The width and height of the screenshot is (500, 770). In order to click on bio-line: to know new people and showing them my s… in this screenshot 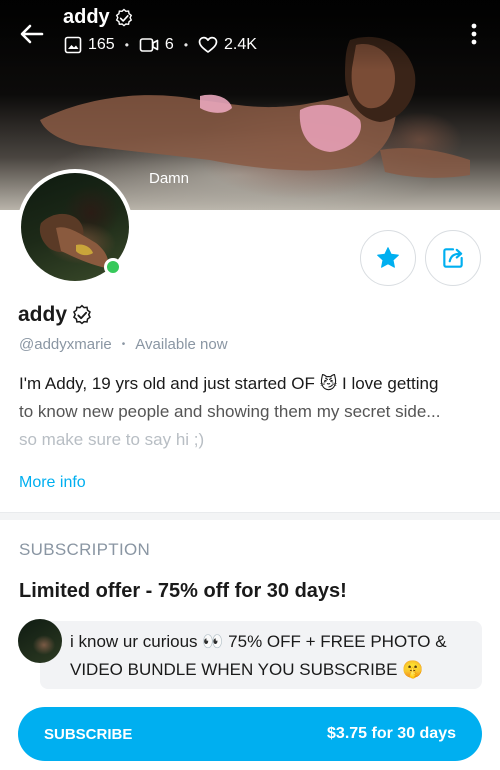, I will do `click(230, 411)`.